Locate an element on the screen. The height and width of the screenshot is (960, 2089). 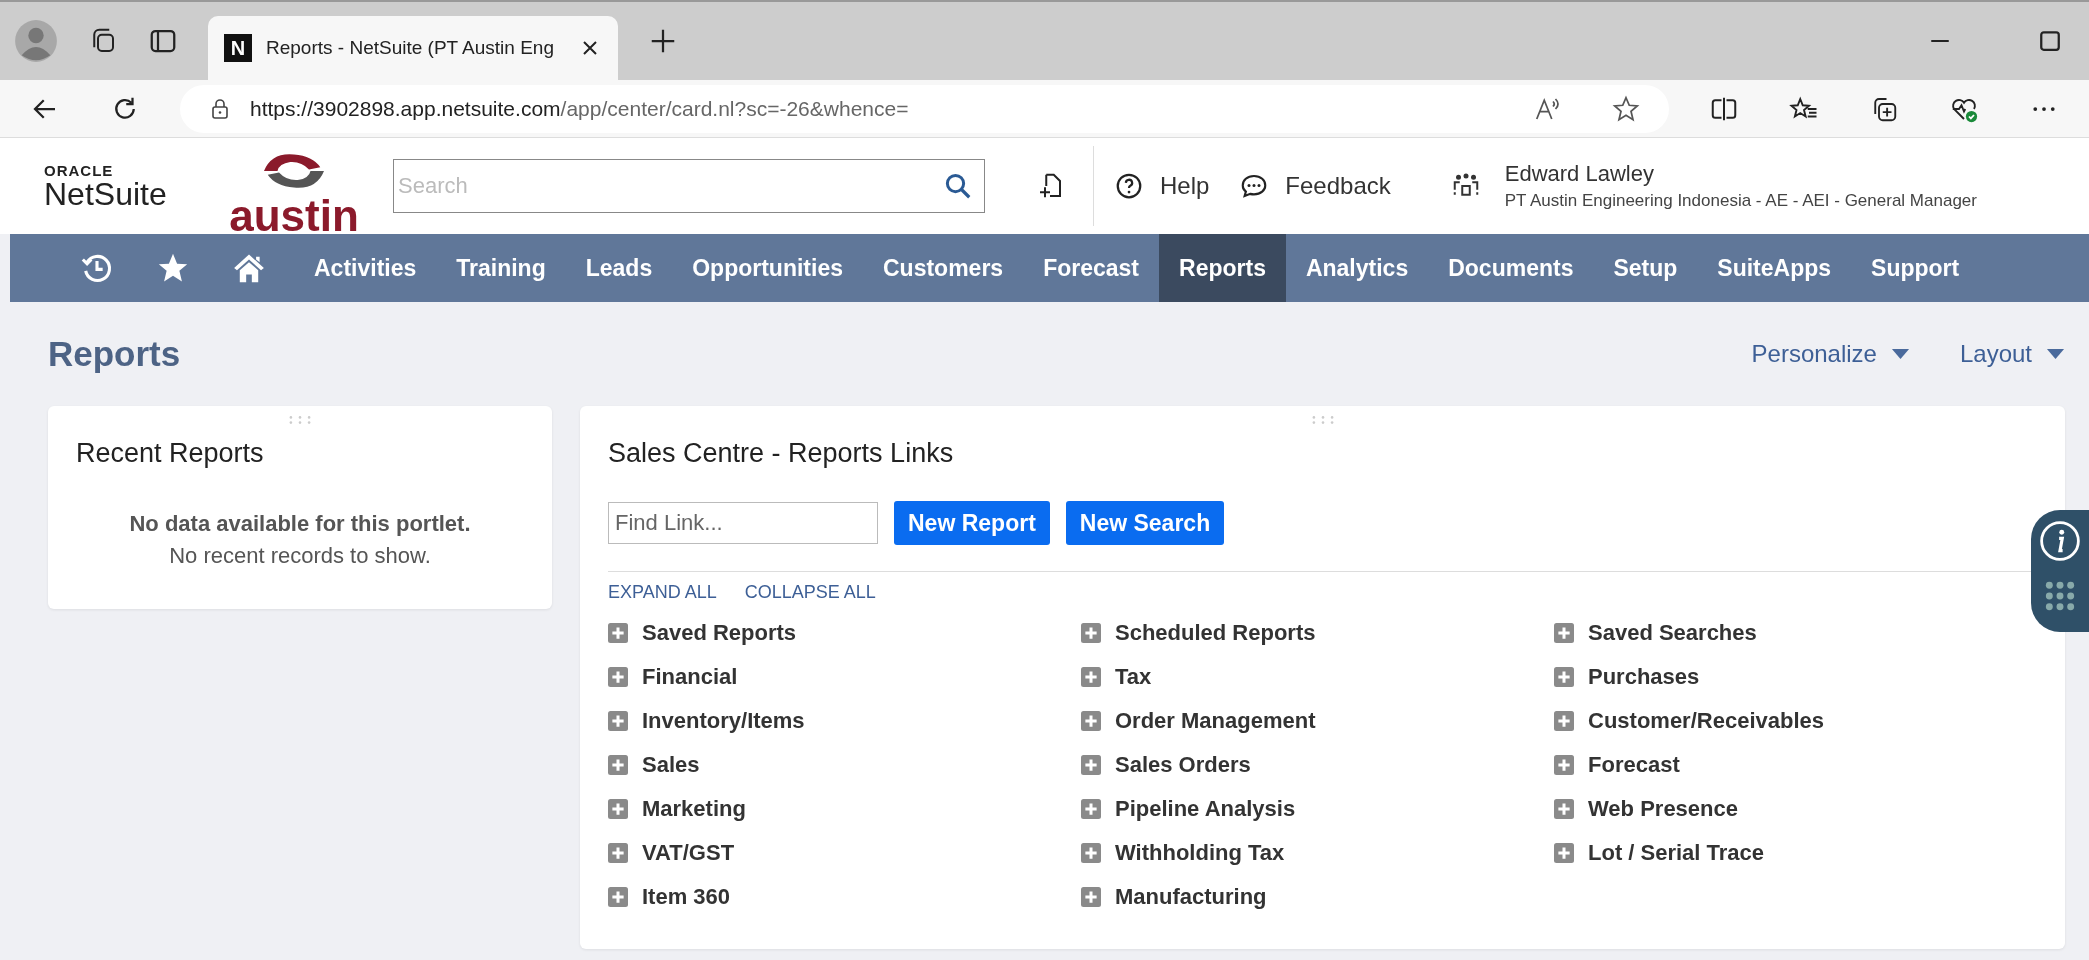
company-logo: austin is located at coordinates (294, 186).